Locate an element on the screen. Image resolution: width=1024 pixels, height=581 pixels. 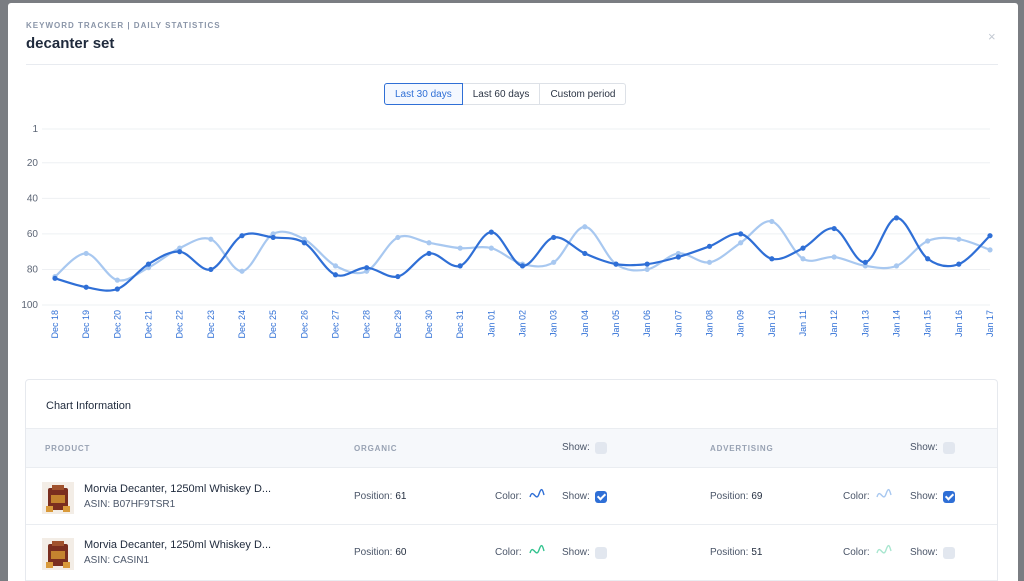
x-tick-label: Jan 14 is located at coordinates (897, 323).